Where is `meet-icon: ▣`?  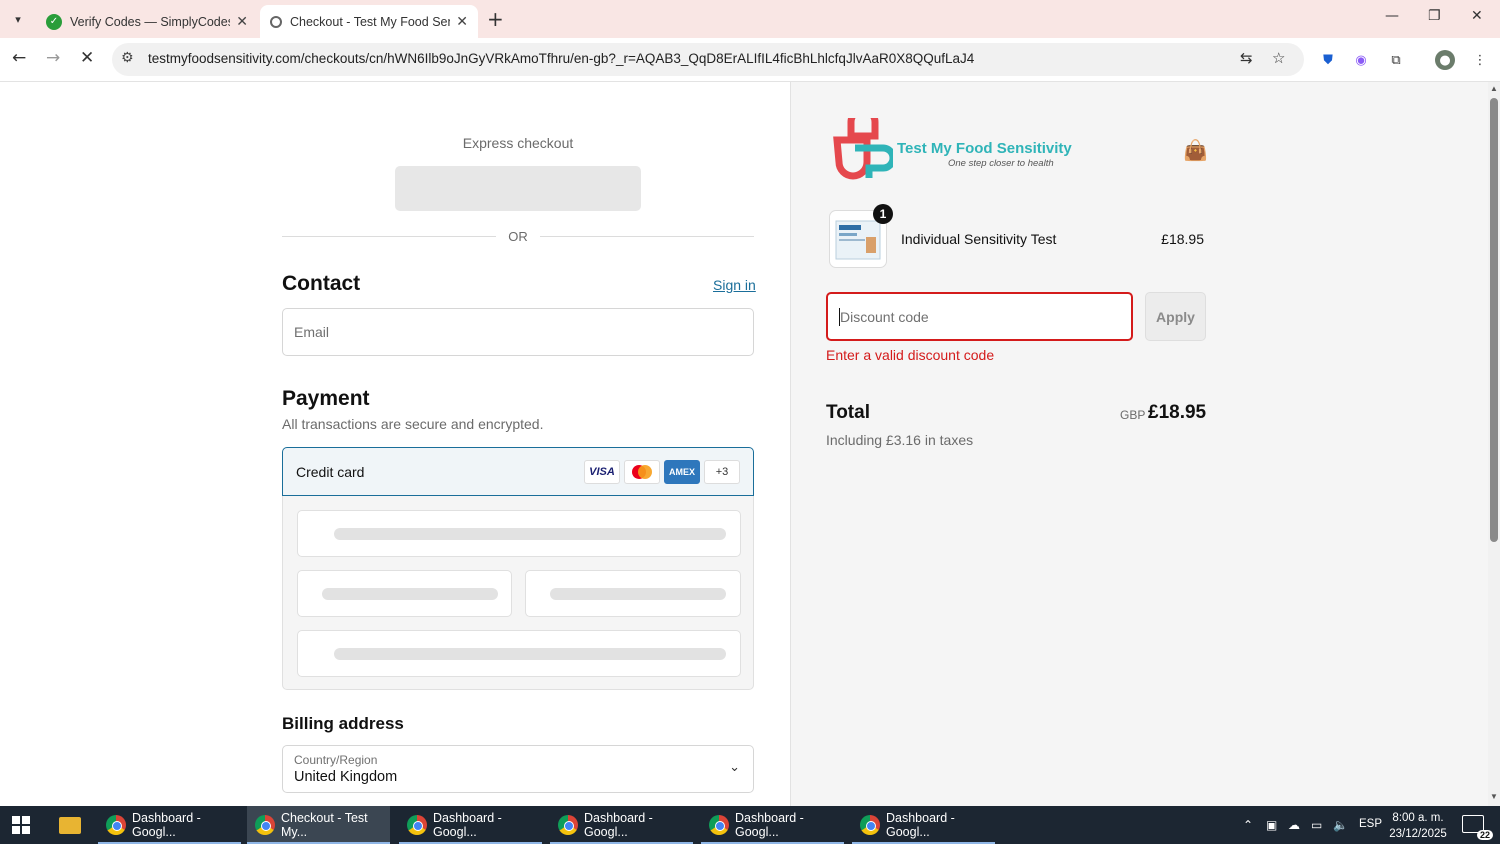 meet-icon: ▣ is located at coordinates (1271, 825).